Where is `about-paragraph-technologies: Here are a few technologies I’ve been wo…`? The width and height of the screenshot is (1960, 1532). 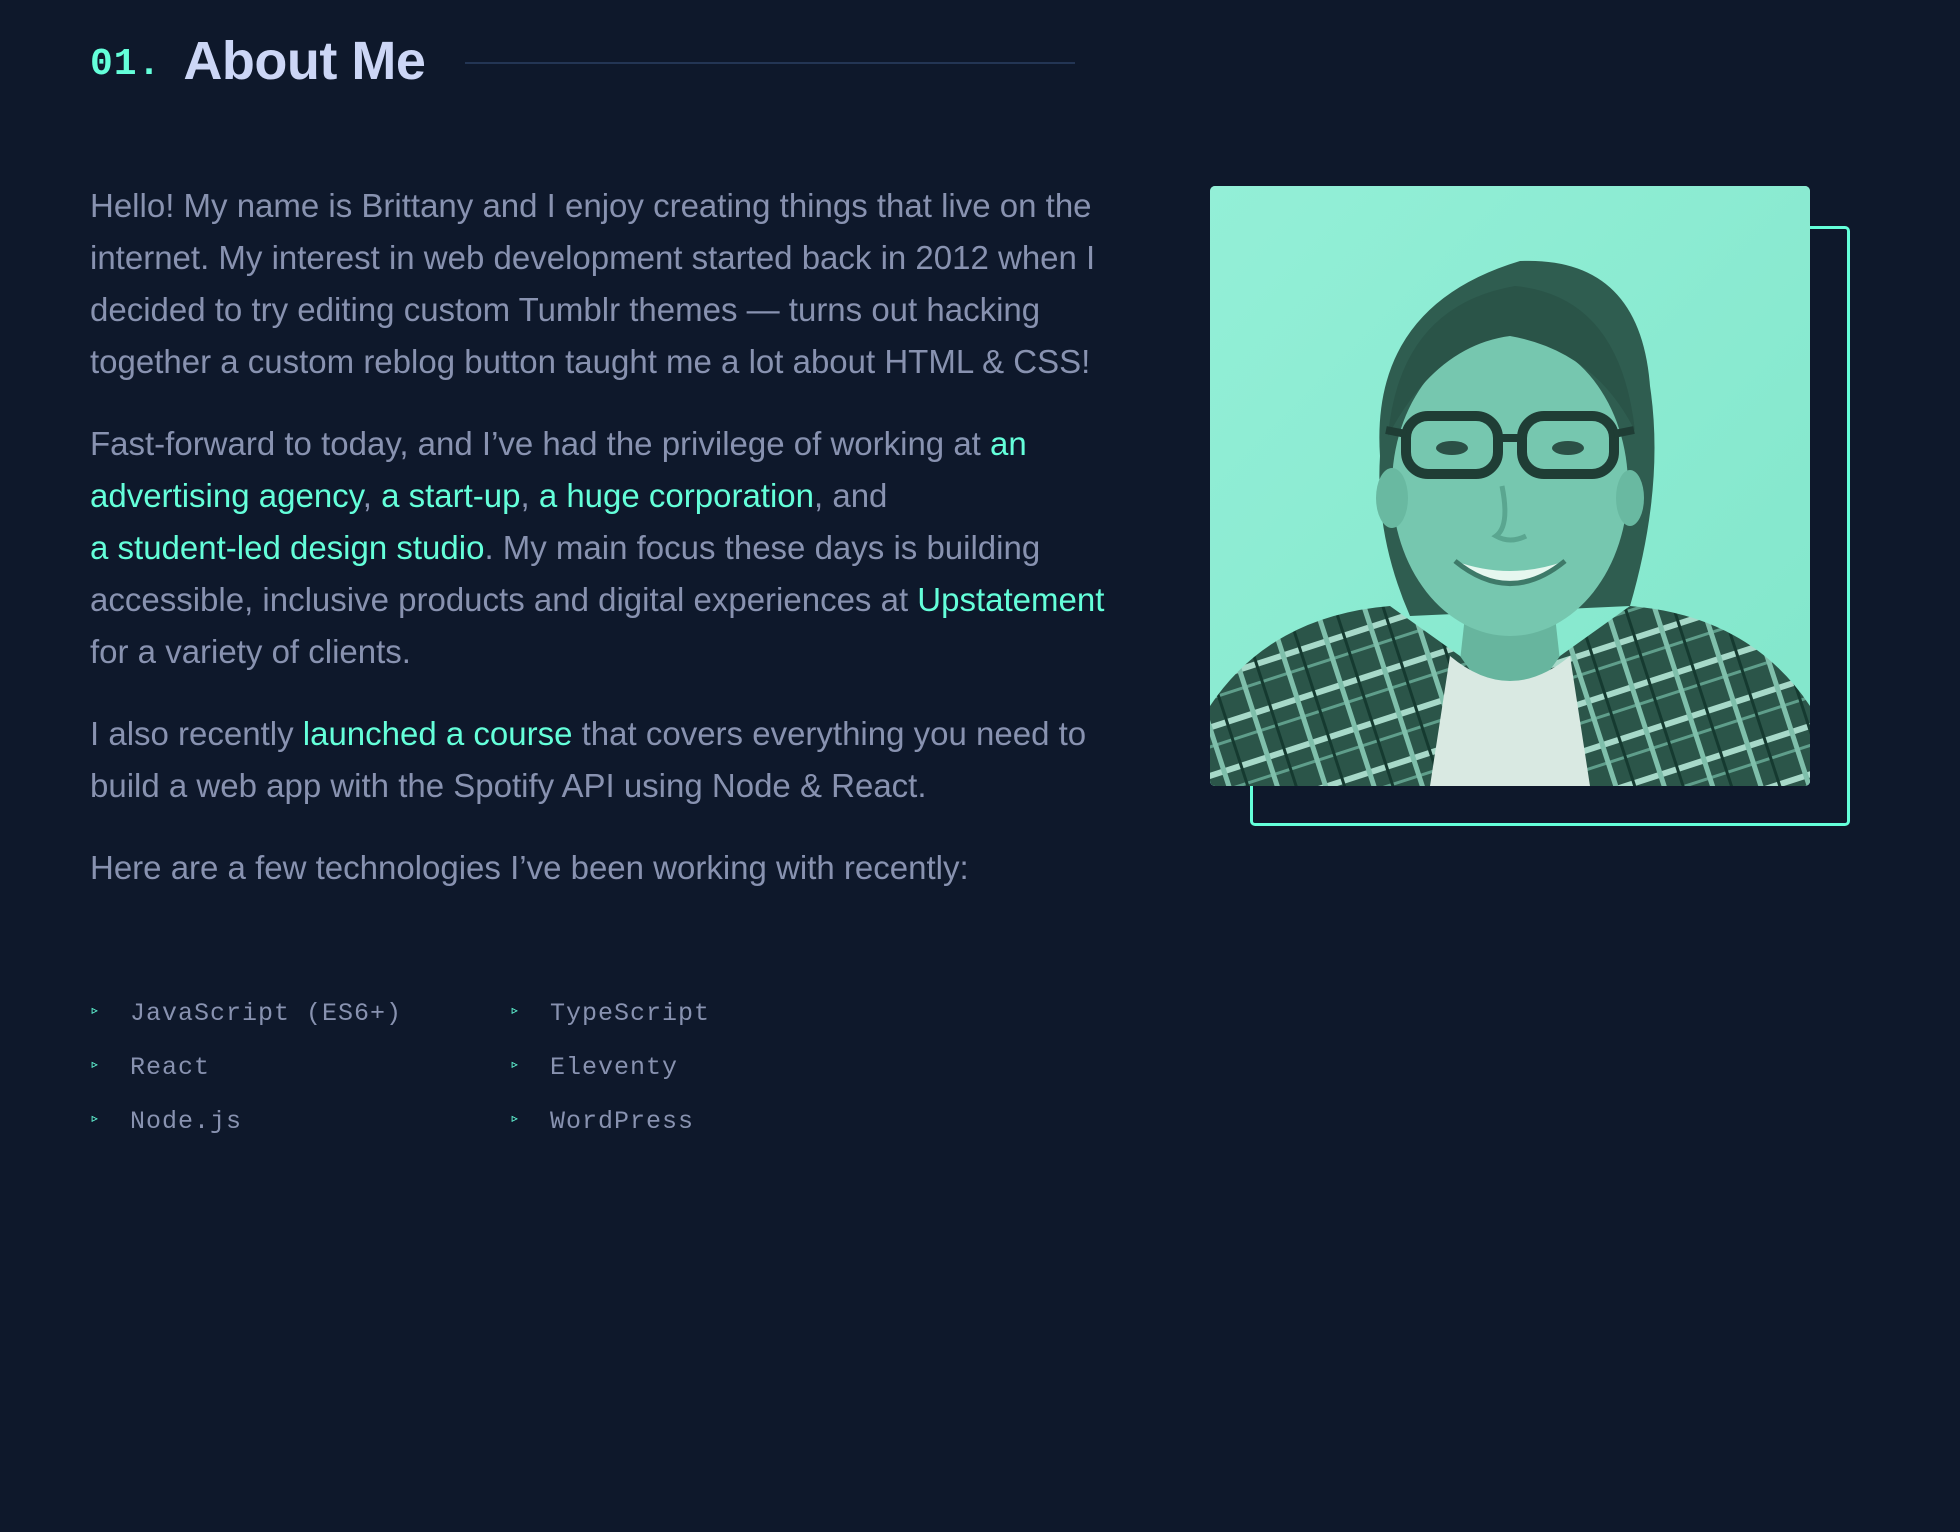
about-paragraph-technologies: Here are a few technologies I’ve been wo… is located at coordinates (529, 867).